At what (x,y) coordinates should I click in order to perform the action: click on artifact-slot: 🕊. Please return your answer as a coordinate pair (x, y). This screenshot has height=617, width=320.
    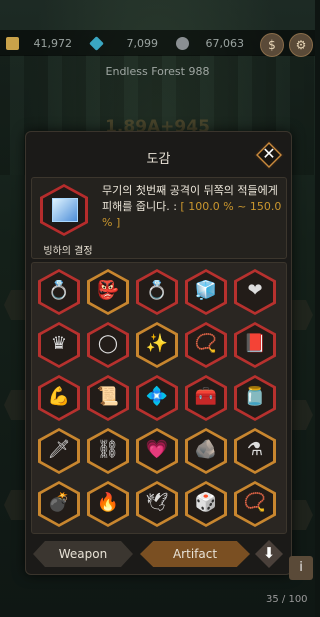
    Looking at the image, I should click on (157, 504).